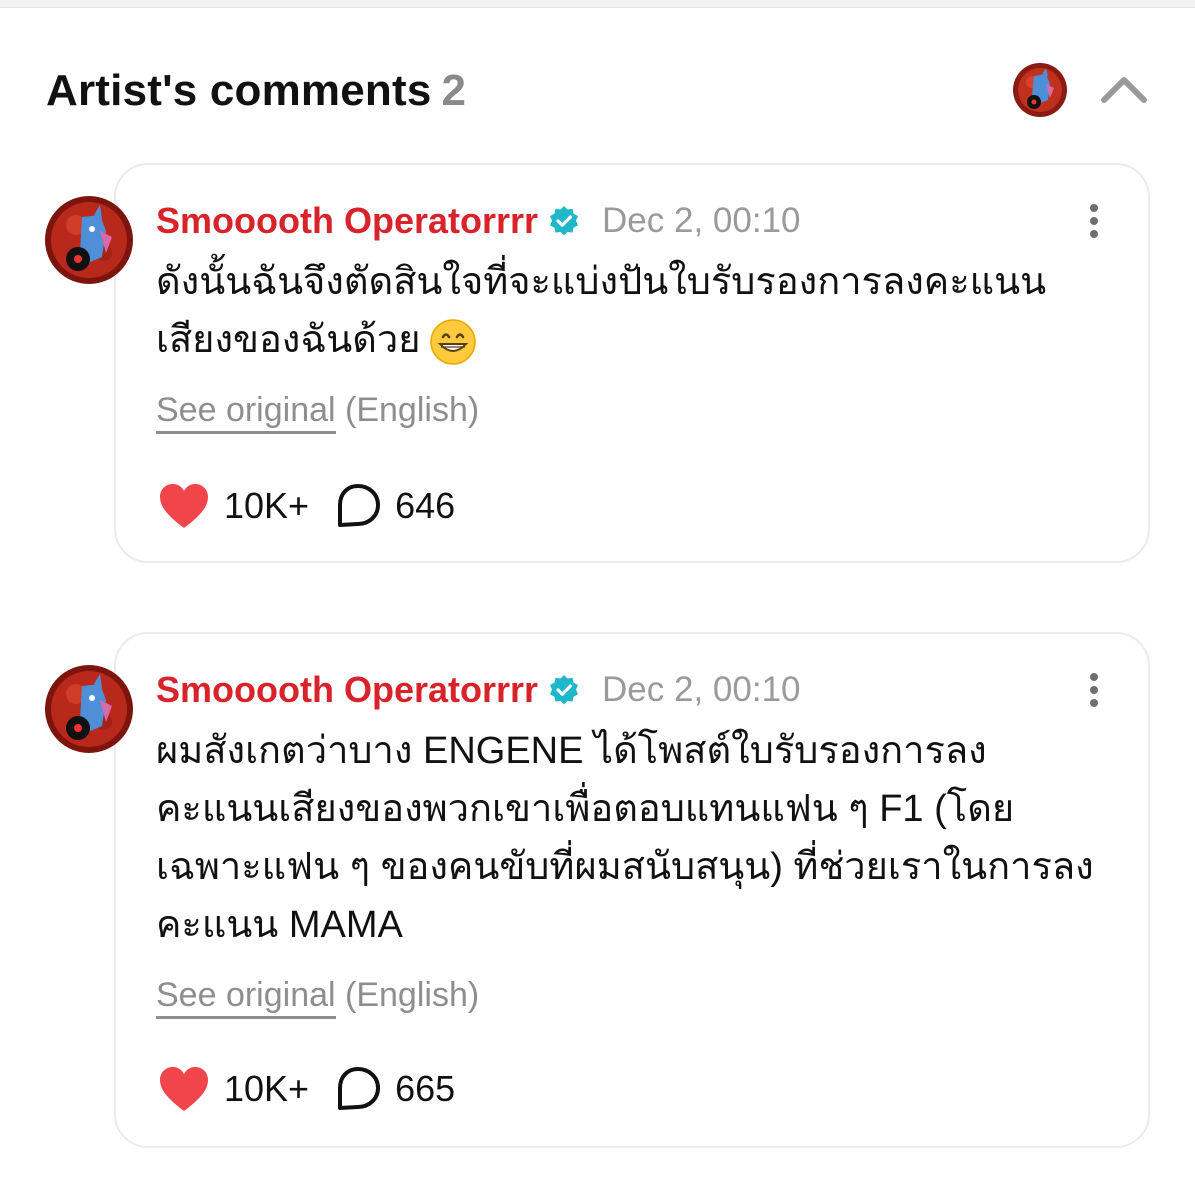 Image resolution: width=1195 pixels, height=1200 pixels. Describe the element at coordinates (1124, 90) in the screenshot. I see `chevron-up-icon` at that location.